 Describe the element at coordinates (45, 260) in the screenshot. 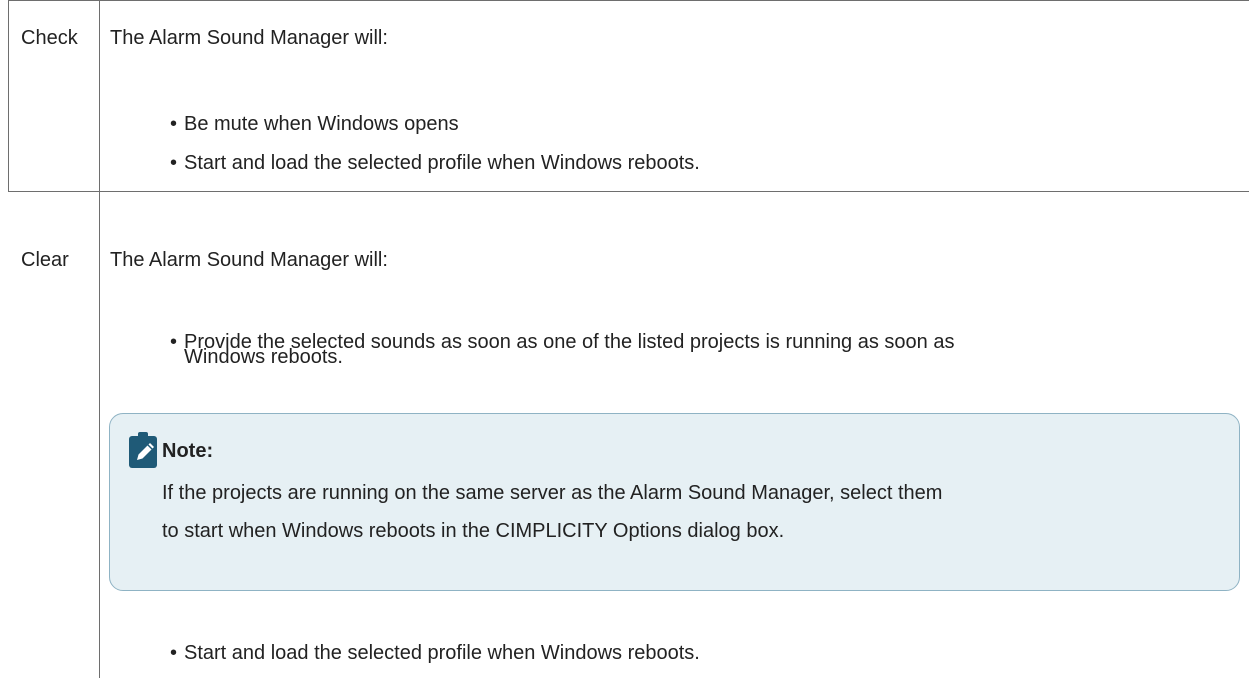

I see `row-clear-option: Clear` at that location.